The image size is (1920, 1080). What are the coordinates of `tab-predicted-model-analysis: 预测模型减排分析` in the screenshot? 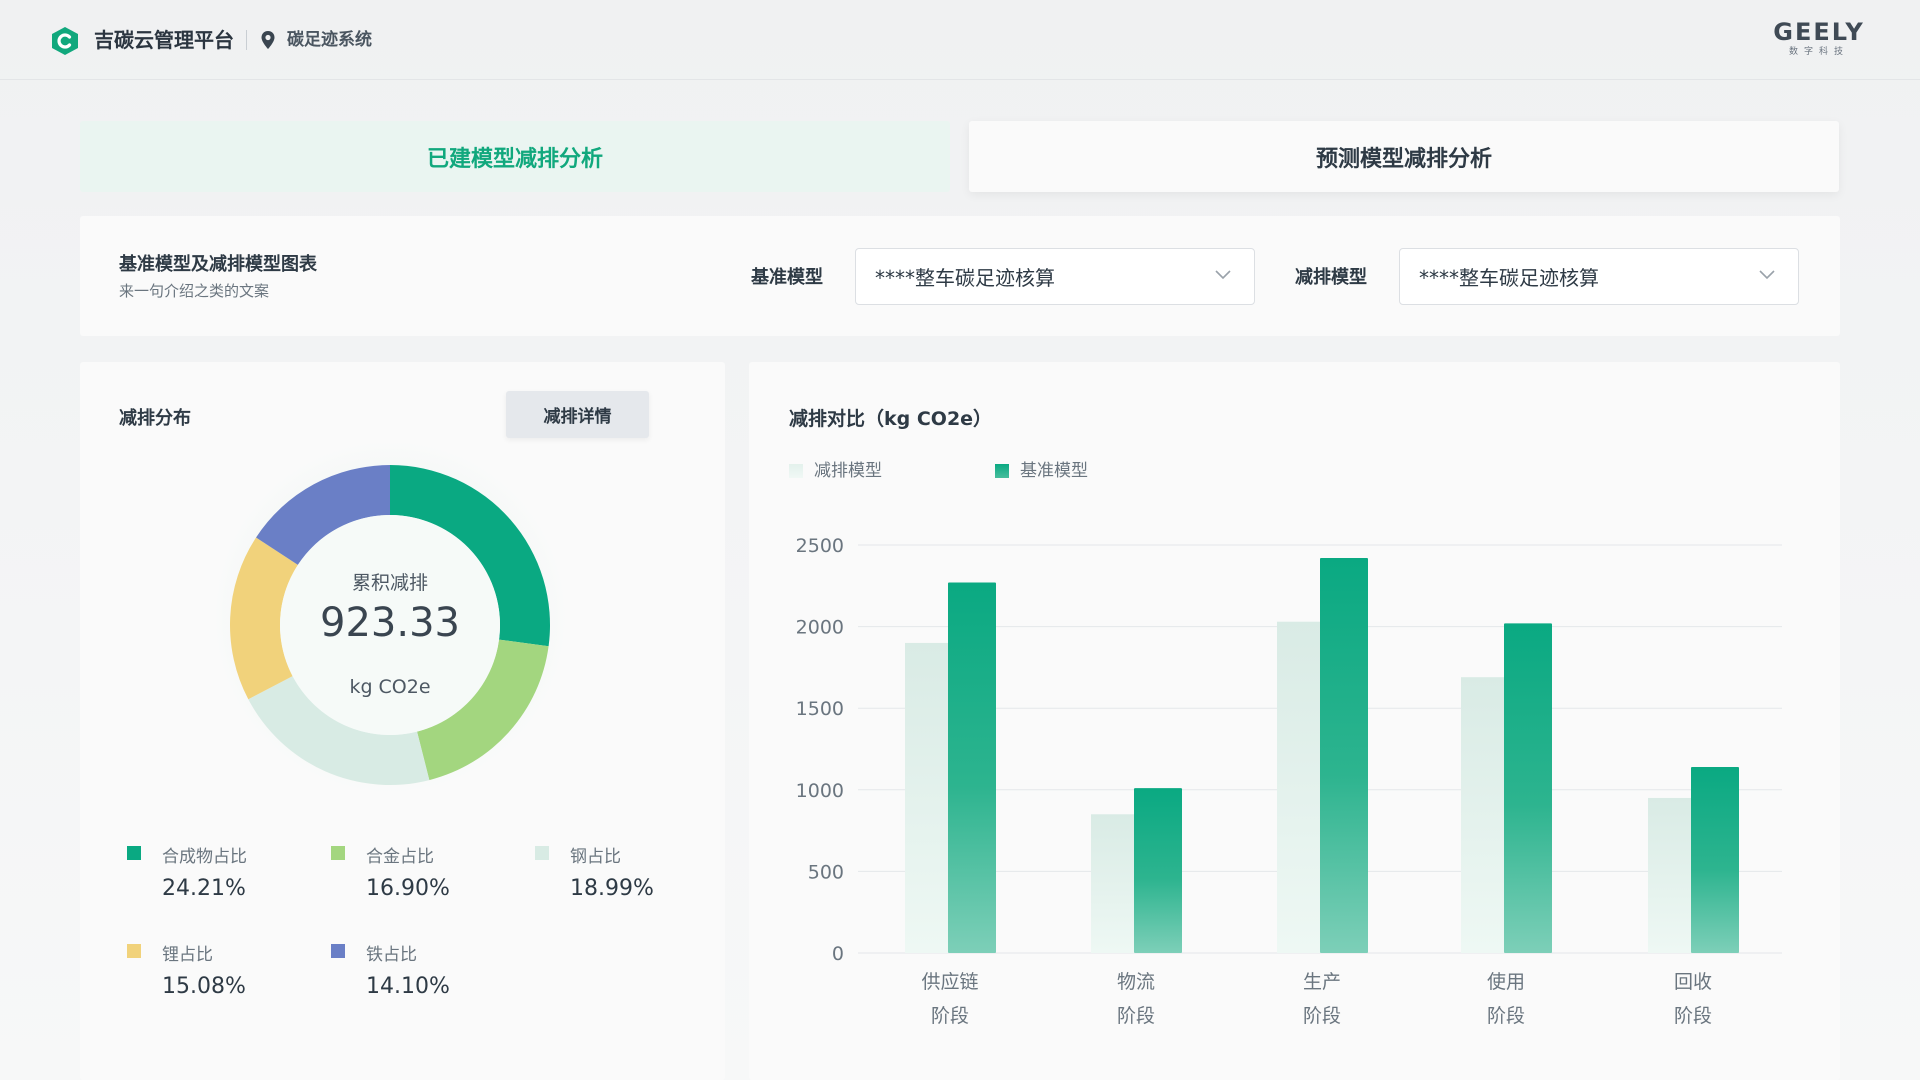 It's located at (1404, 156).